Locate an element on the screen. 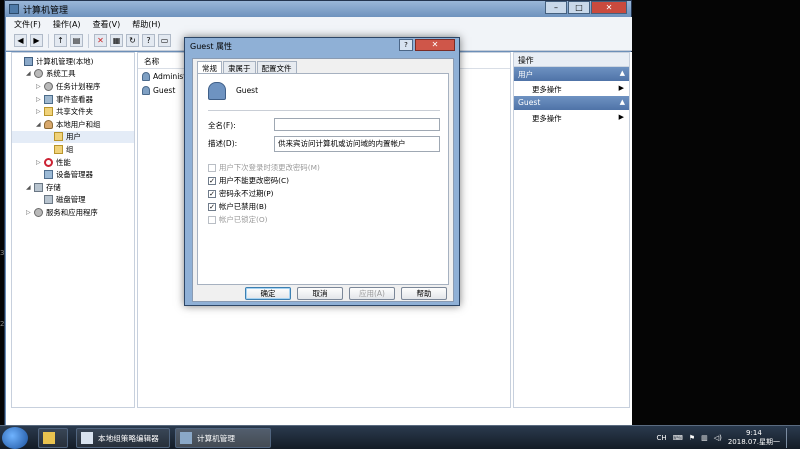  network-icon: ▥ is located at coordinates (704, 438).